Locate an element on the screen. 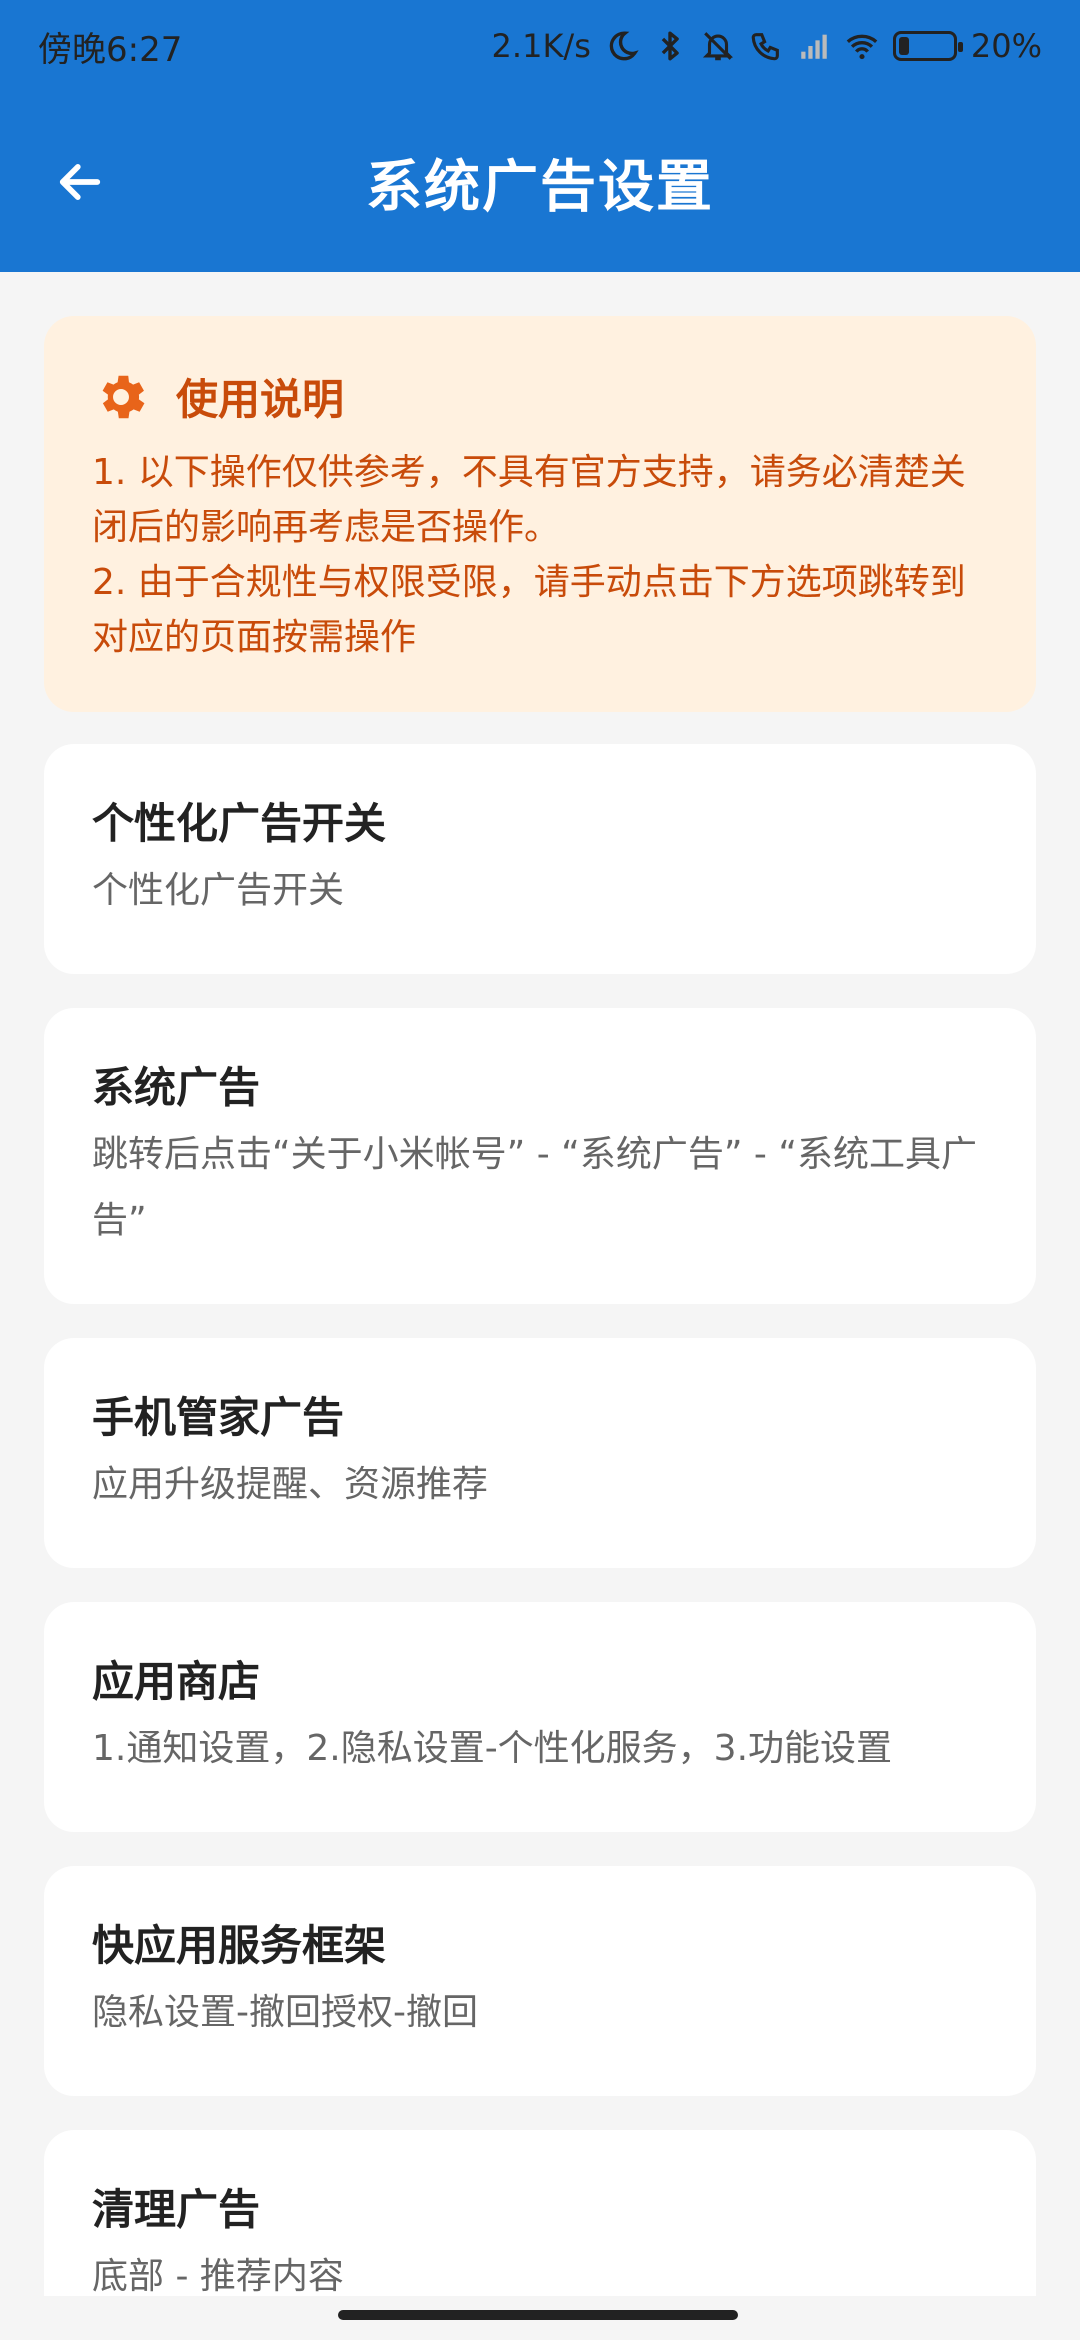 The image size is (1080, 2340). card-security-center-ads: 手机管家广告 应用升级提醒、资源推荐 is located at coordinates (540, 1453).